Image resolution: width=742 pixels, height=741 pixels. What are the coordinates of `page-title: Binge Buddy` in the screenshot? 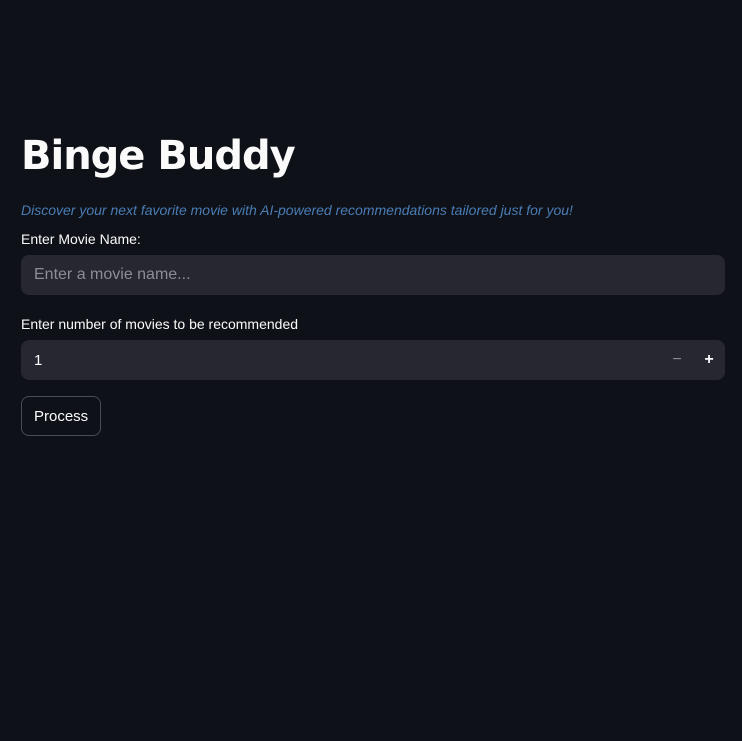 It's located at (158, 156).